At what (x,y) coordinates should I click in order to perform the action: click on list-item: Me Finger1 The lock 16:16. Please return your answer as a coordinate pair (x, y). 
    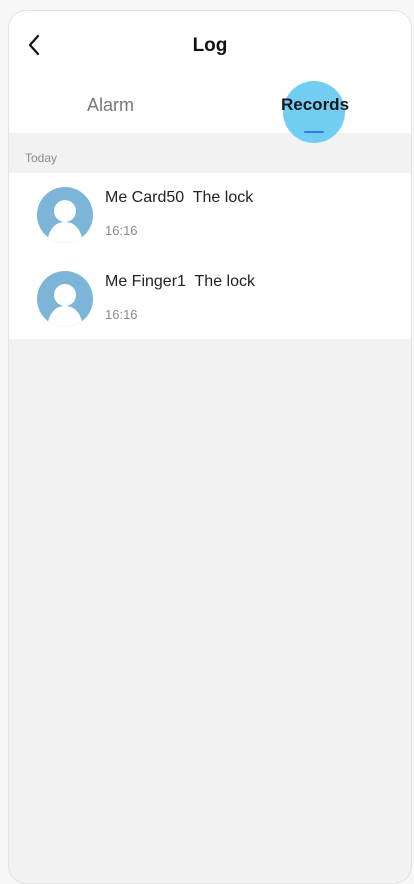
    Looking at the image, I should click on (210, 297).